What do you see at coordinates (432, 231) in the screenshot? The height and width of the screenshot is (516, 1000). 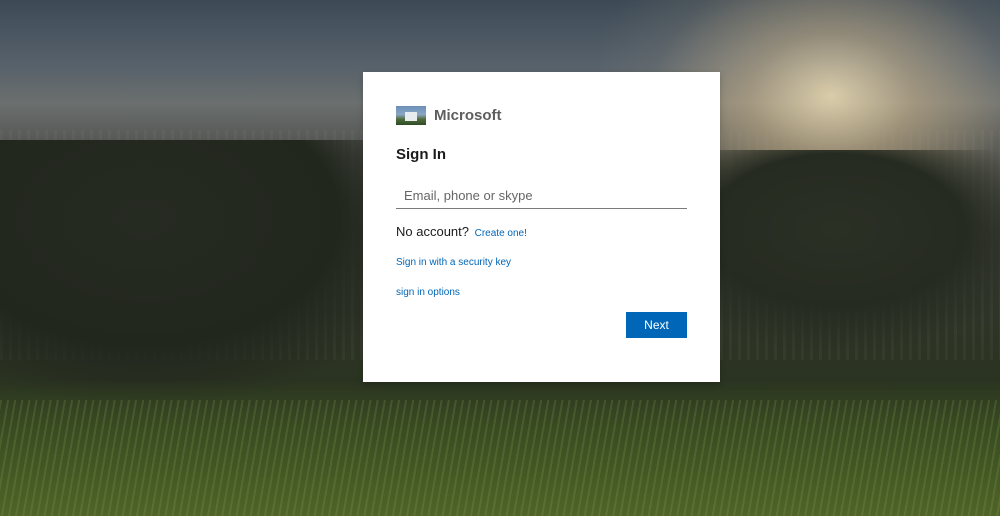 I see `no-account-label: No account?` at bounding box center [432, 231].